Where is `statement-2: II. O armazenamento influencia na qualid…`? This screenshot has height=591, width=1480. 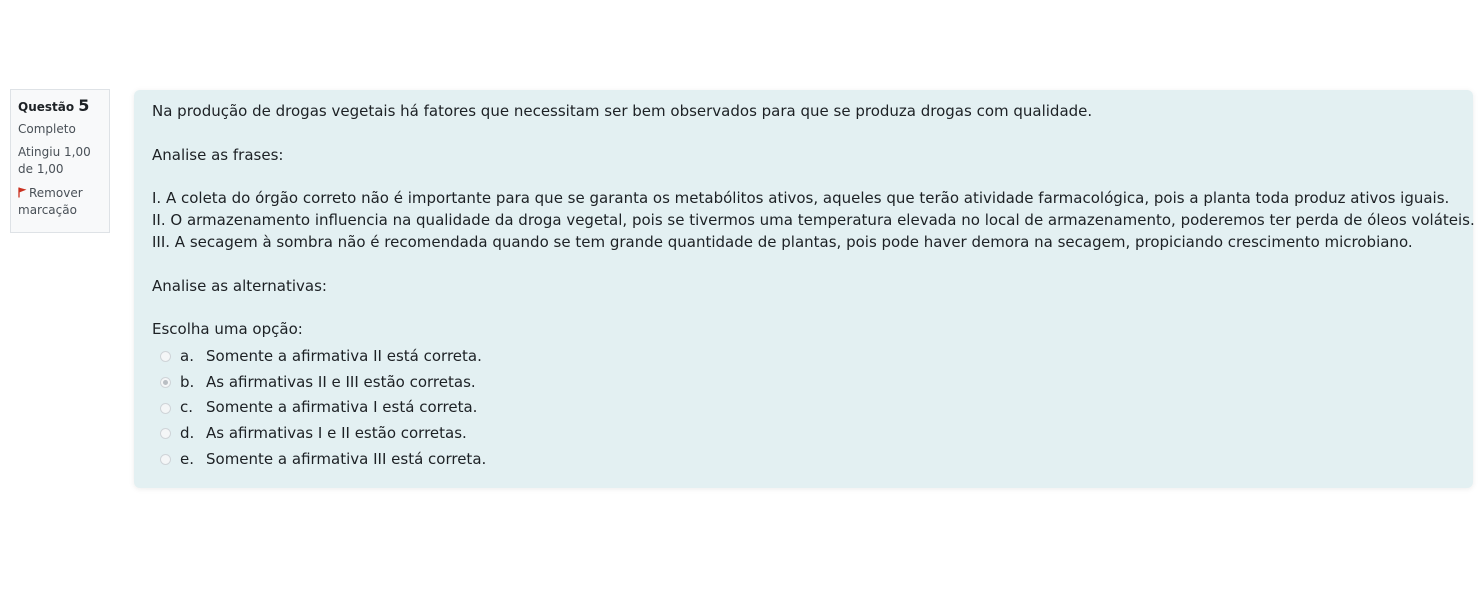 statement-2: II. O armazenamento influencia na qualid… is located at coordinates (813, 220).